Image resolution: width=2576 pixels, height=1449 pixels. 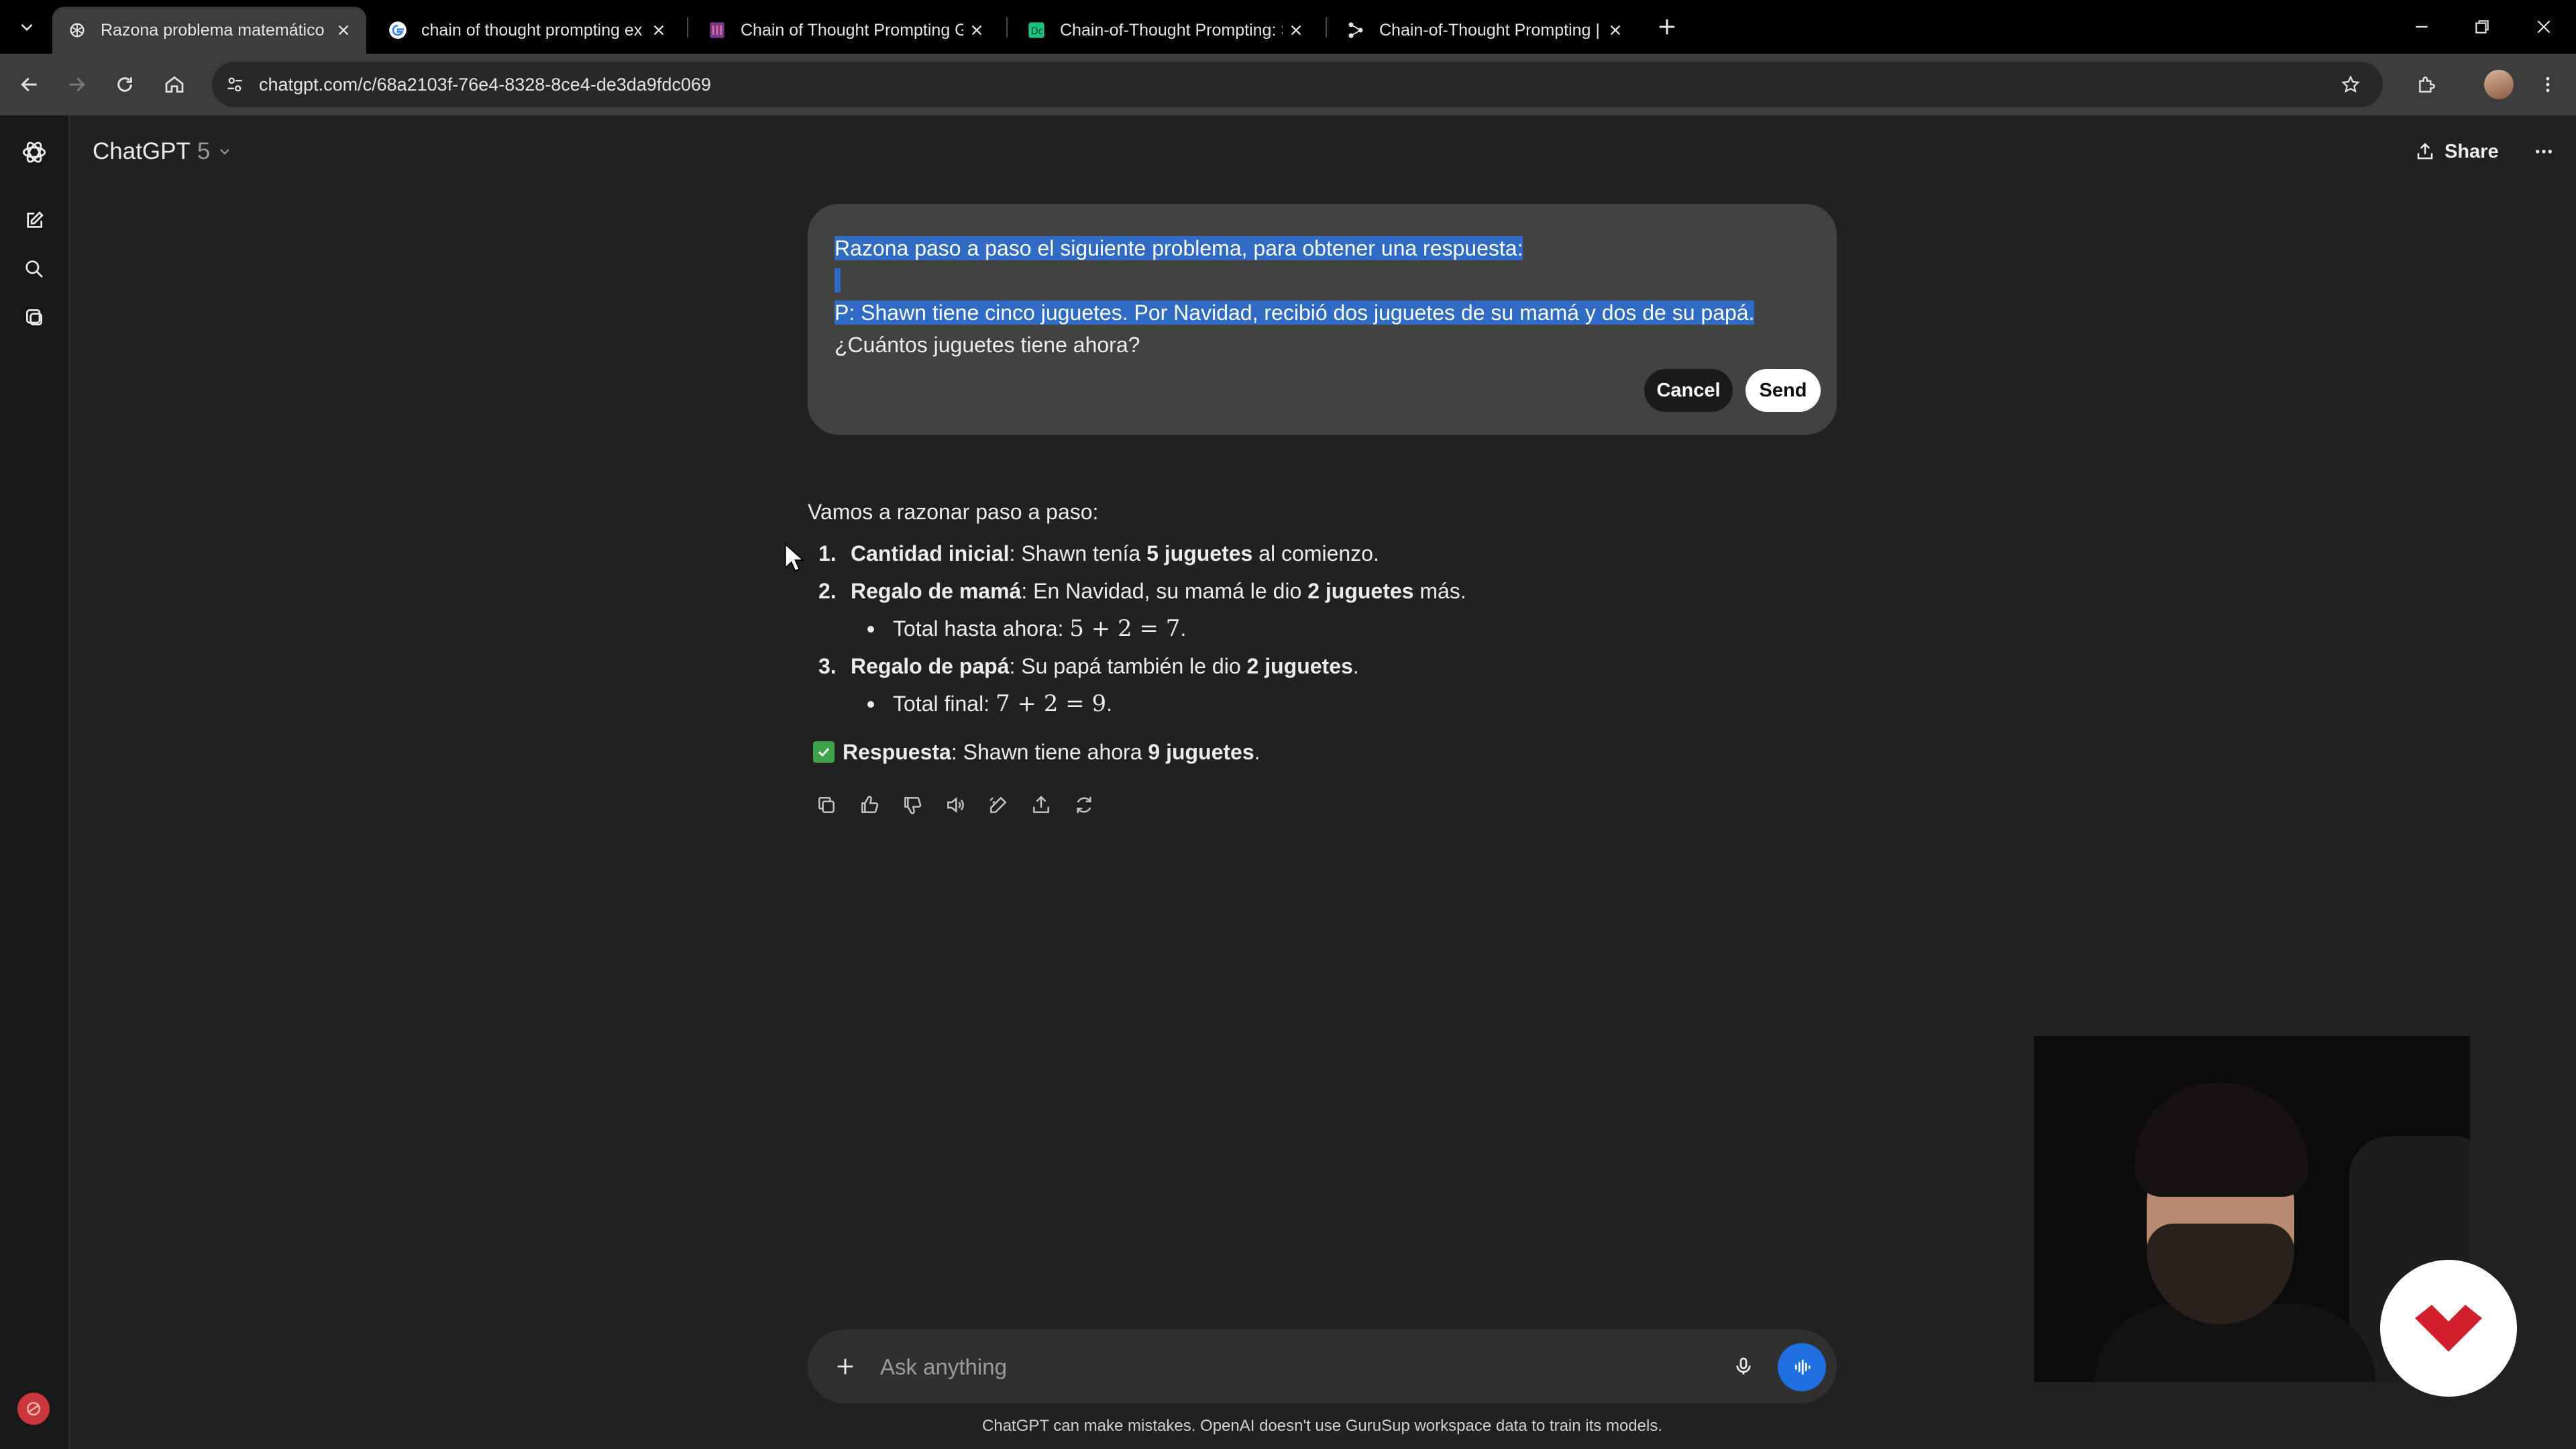 What do you see at coordinates (912, 805) in the screenshot?
I see `thumbs-down-icon` at bounding box center [912, 805].